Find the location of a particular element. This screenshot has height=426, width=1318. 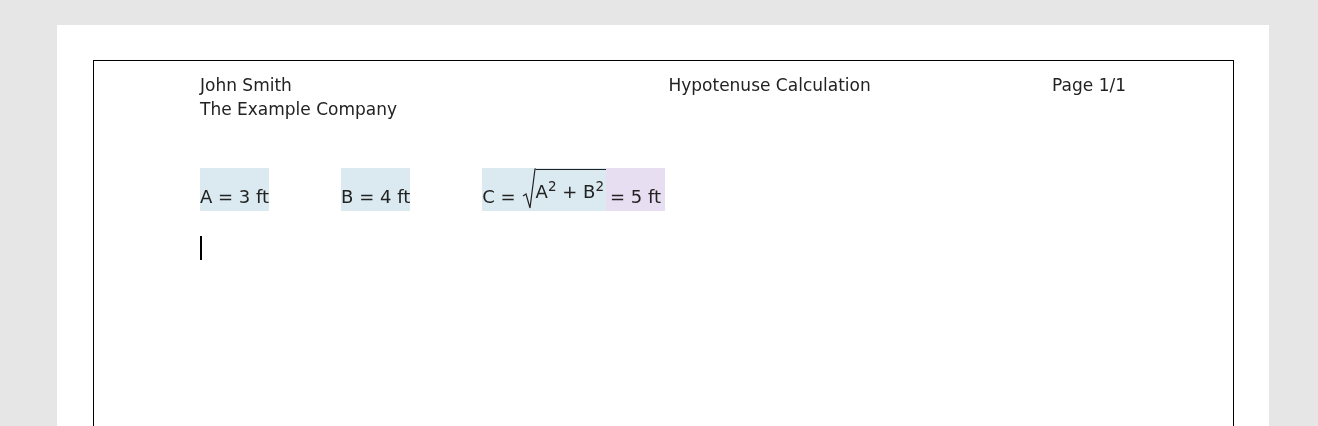

math-expression: A = 3 ft is located at coordinates (235, 189).